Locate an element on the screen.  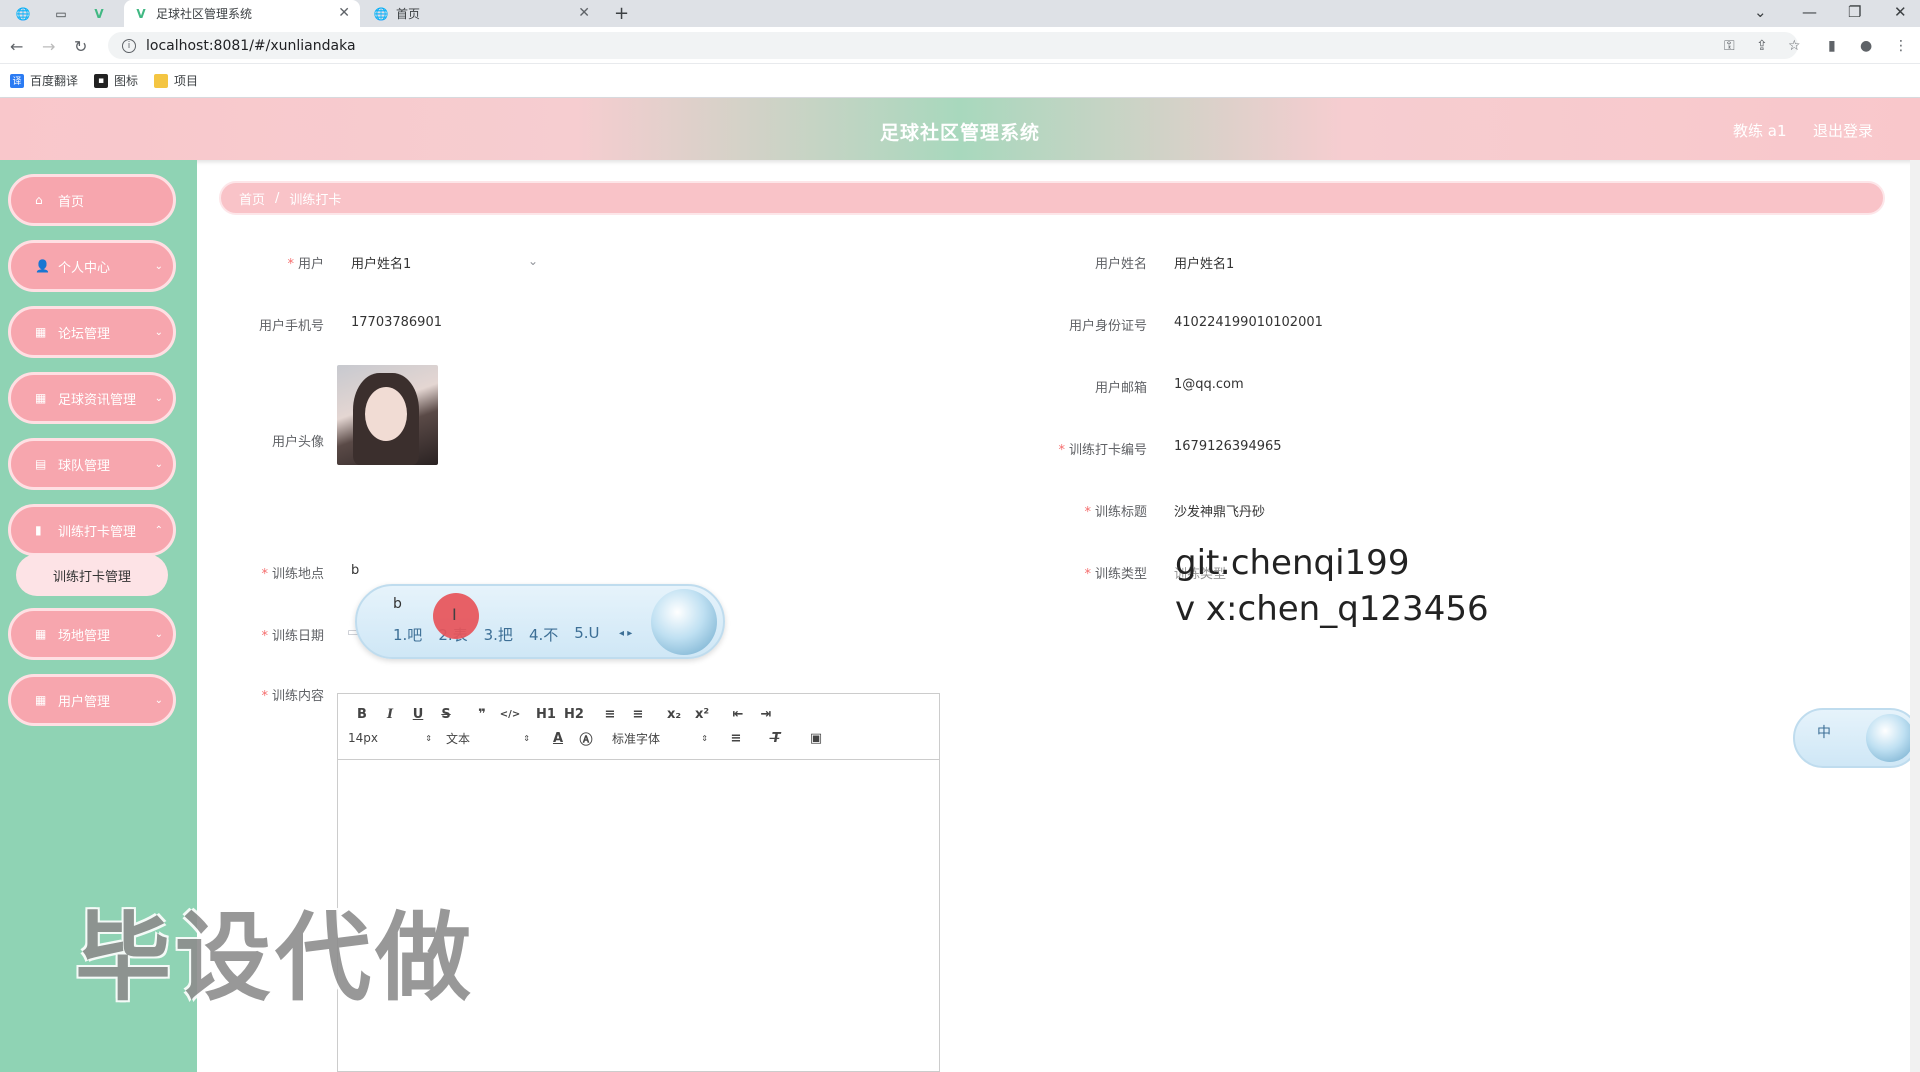
ime-candidate: 1.吧 is located at coordinates (407, 634).